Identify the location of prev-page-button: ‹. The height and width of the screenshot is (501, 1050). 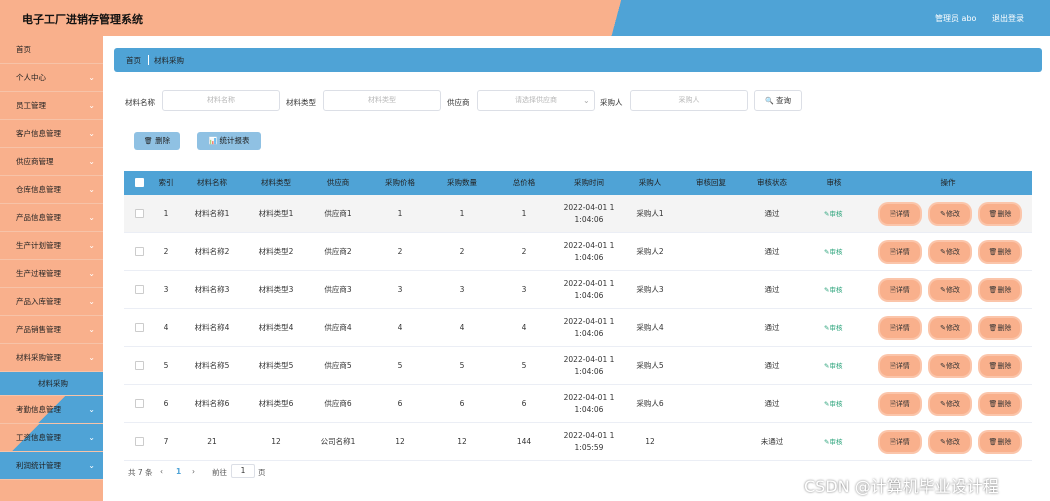
(161, 471).